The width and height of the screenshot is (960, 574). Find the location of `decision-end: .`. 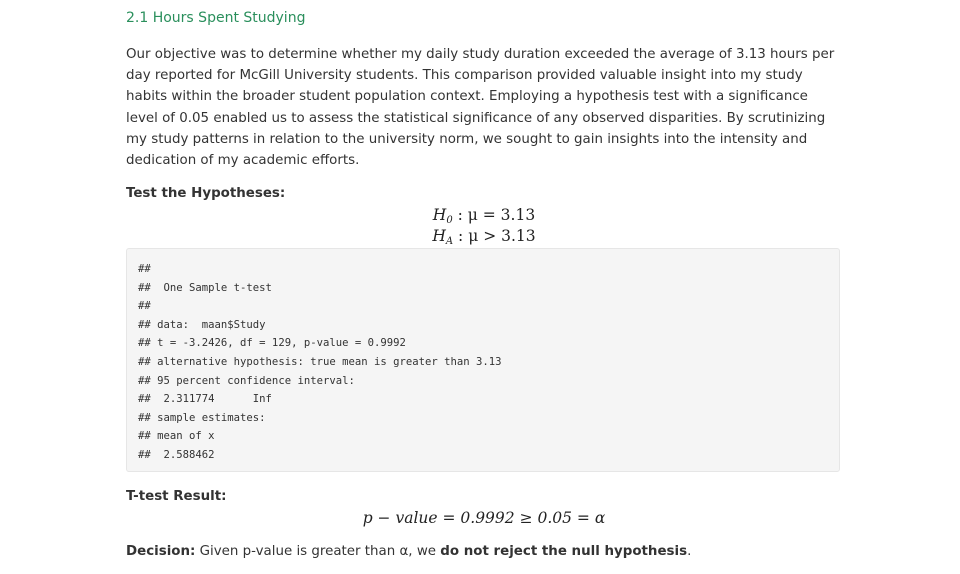

decision-end: . is located at coordinates (689, 551).